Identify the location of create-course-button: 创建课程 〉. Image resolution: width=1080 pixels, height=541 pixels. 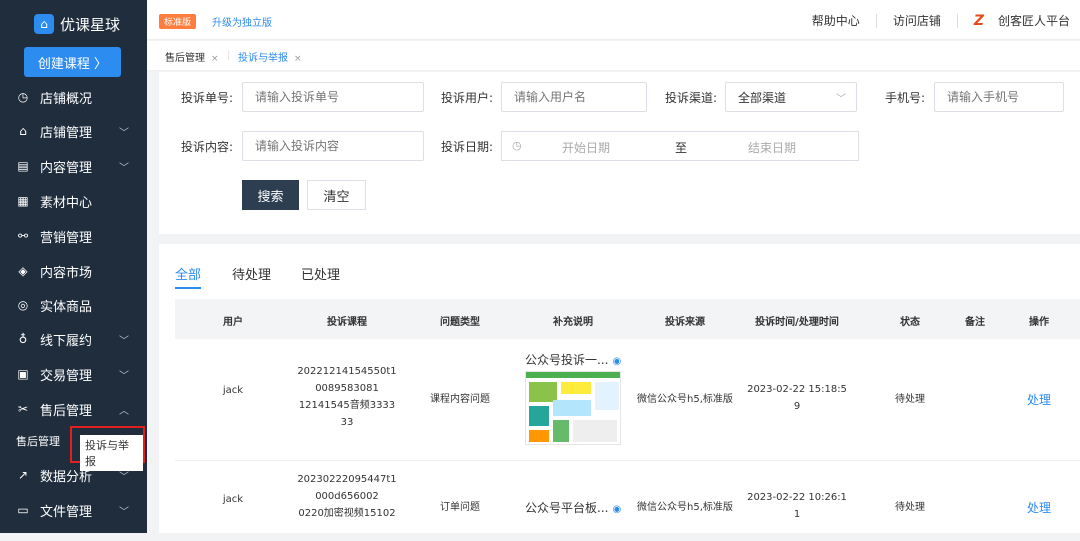
(72, 62).